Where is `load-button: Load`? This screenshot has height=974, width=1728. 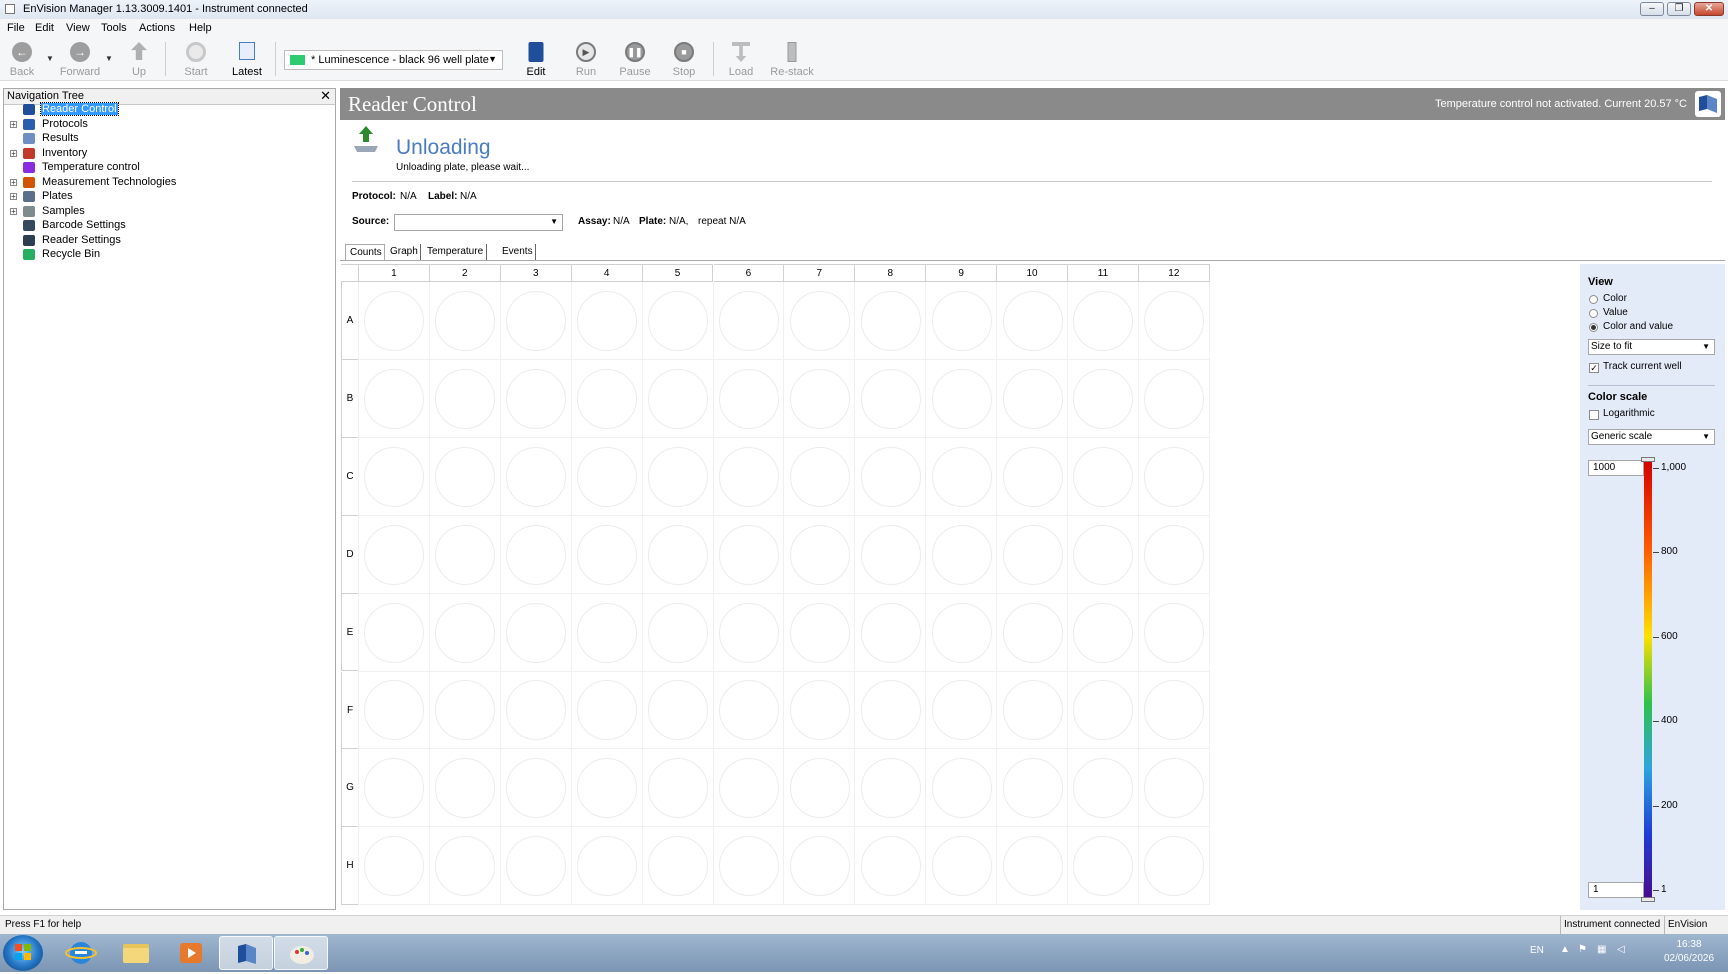
load-button: Load is located at coordinates (741, 59).